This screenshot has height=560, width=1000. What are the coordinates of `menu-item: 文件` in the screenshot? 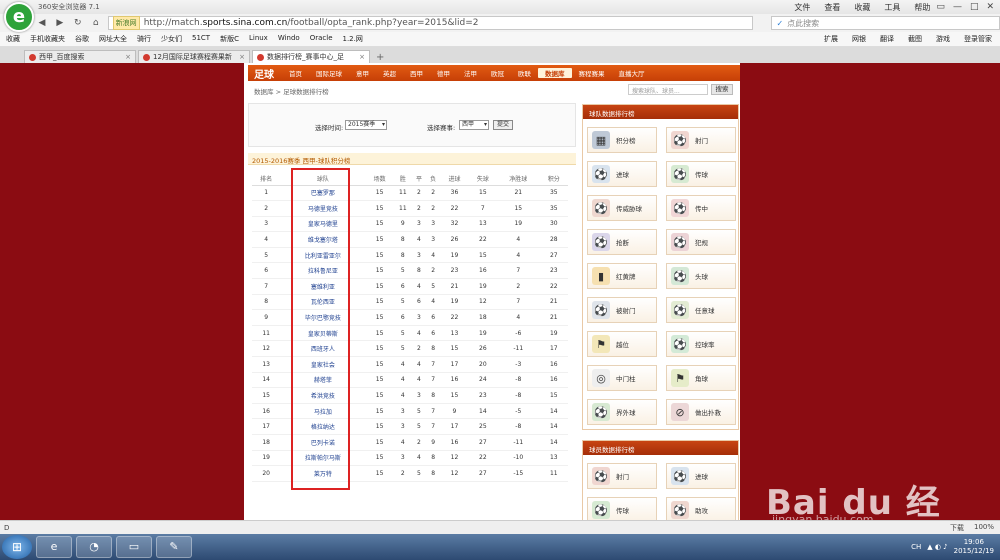 It's located at (802, 7).